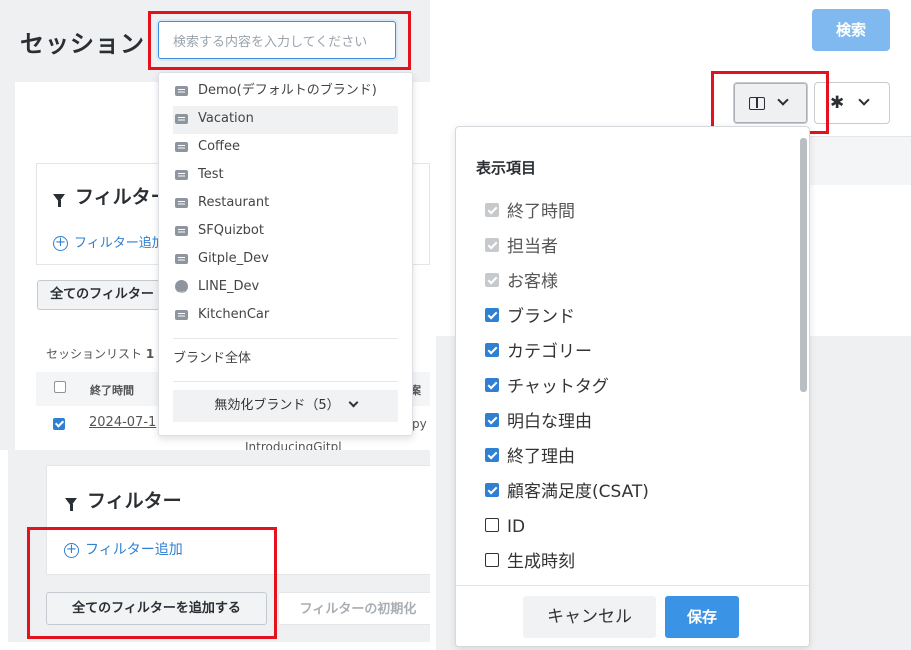  What do you see at coordinates (122, 422) in the screenshot?
I see `row-end-time-link: 2024-07-1` at bounding box center [122, 422].